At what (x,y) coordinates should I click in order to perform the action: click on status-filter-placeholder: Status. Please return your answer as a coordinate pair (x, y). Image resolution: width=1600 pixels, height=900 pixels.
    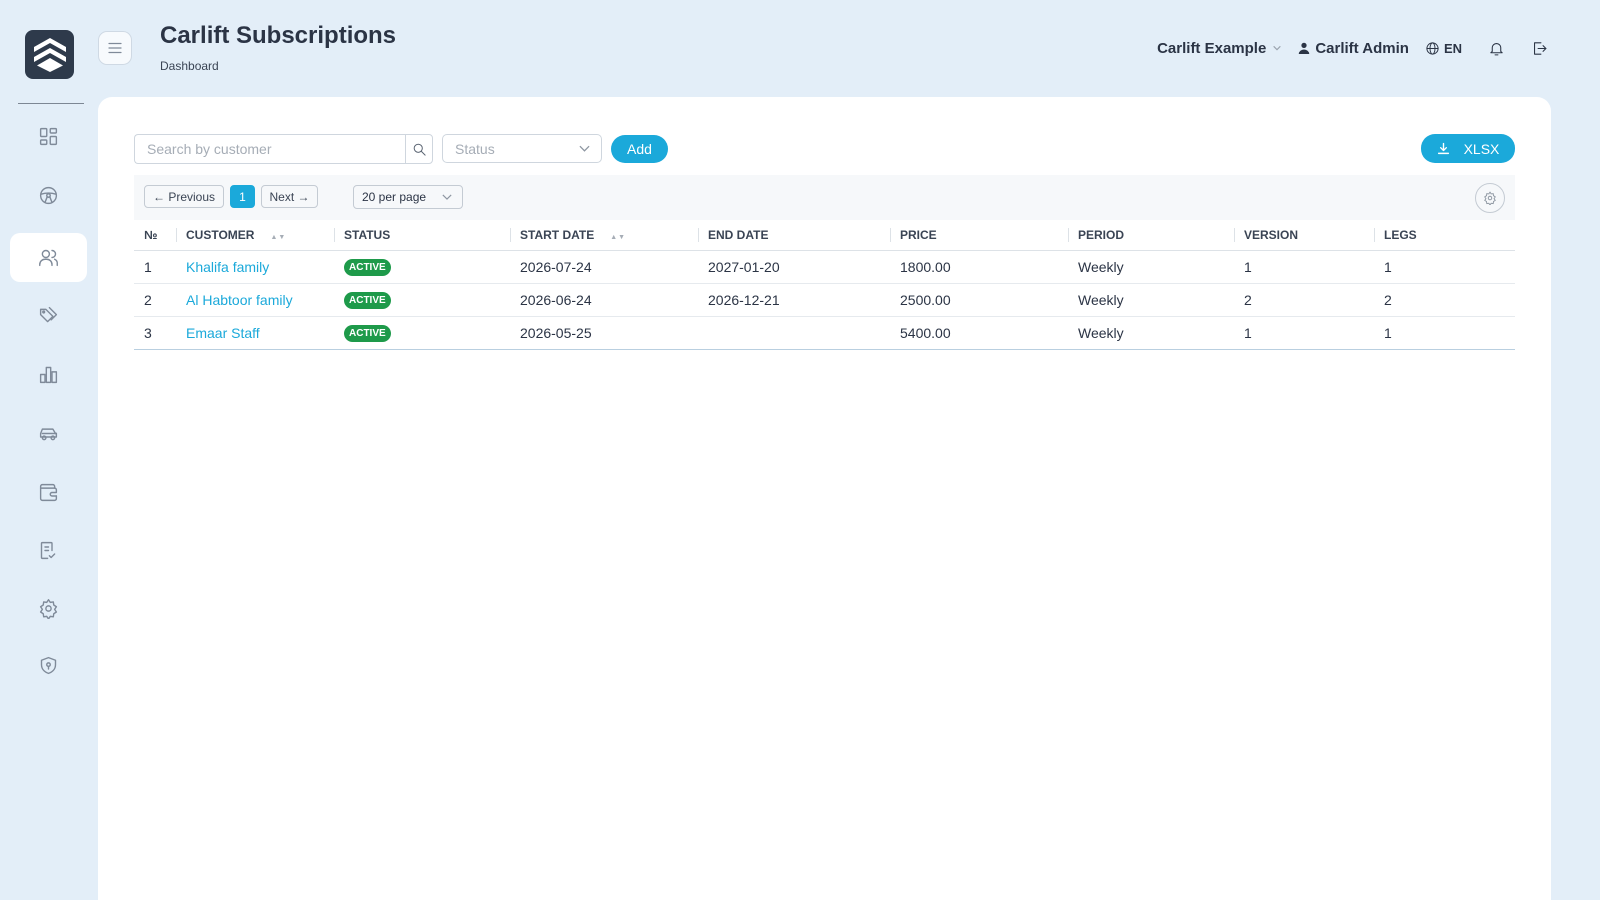
    Looking at the image, I should click on (475, 148).